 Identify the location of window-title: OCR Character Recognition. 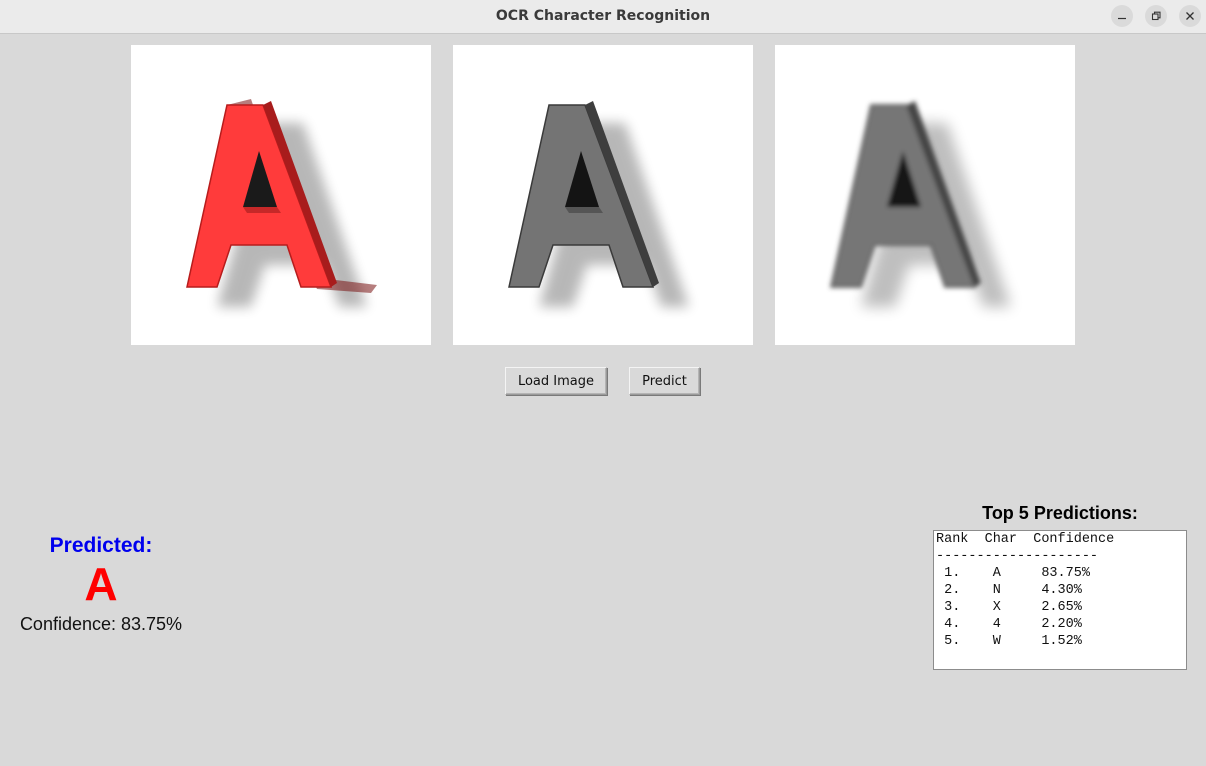
(603, 16).